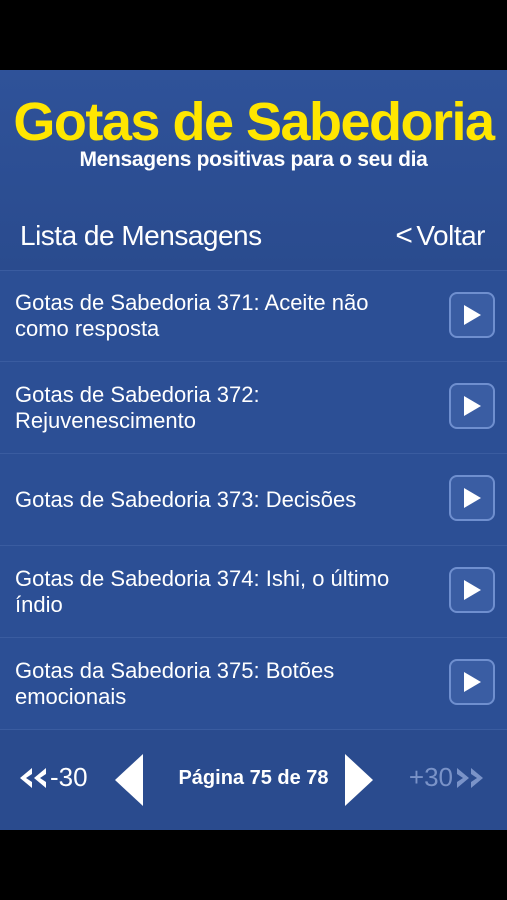 This screenshot has height=900, width=507. Describe the element at coordinates (404, 235) in the screenshot. I see `chevron-left-icon: <` at that location.